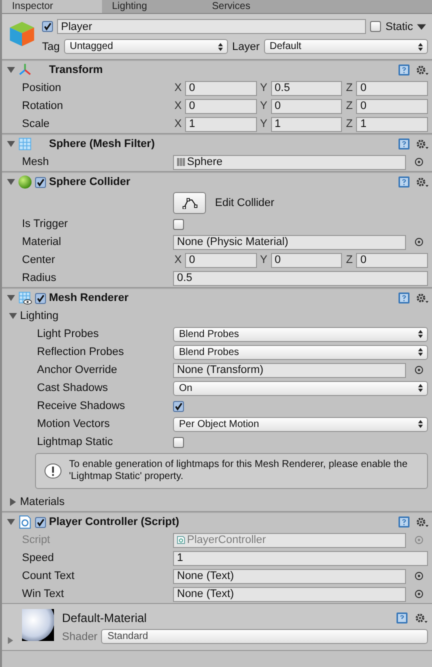 The image size is (432, 667). Describe the element at coordinates (102, 144) in the screenshot. I see `component-title: Sphere (Mesh Filter)` at that location.